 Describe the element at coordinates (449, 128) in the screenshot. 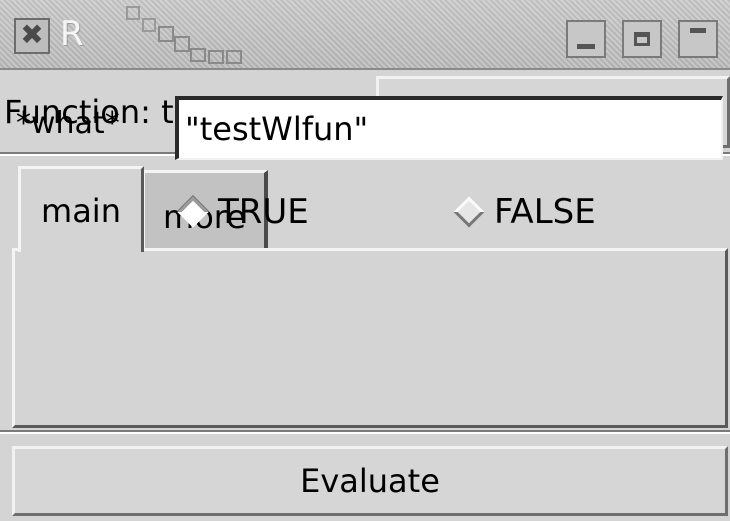

I see `what-input` at that location.